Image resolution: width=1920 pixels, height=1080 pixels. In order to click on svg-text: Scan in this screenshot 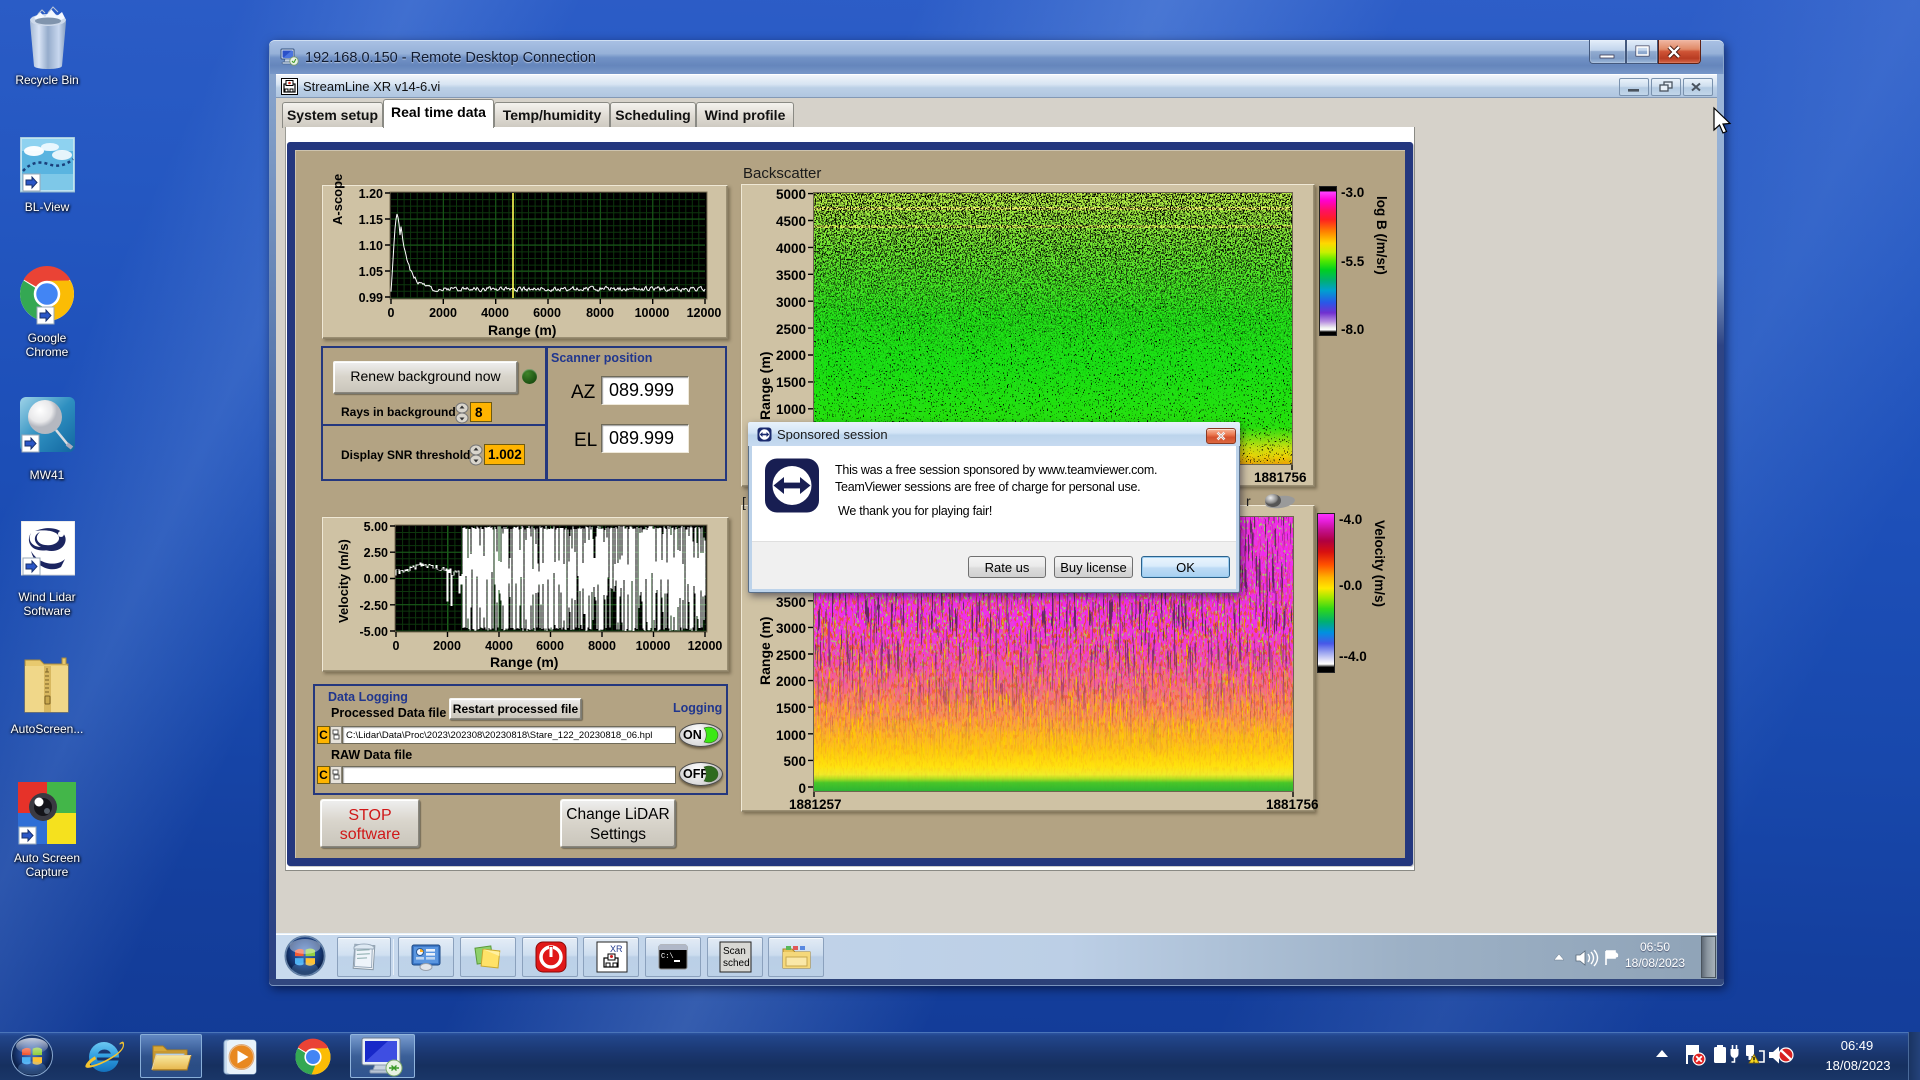, I will do `click(734, 951)`.